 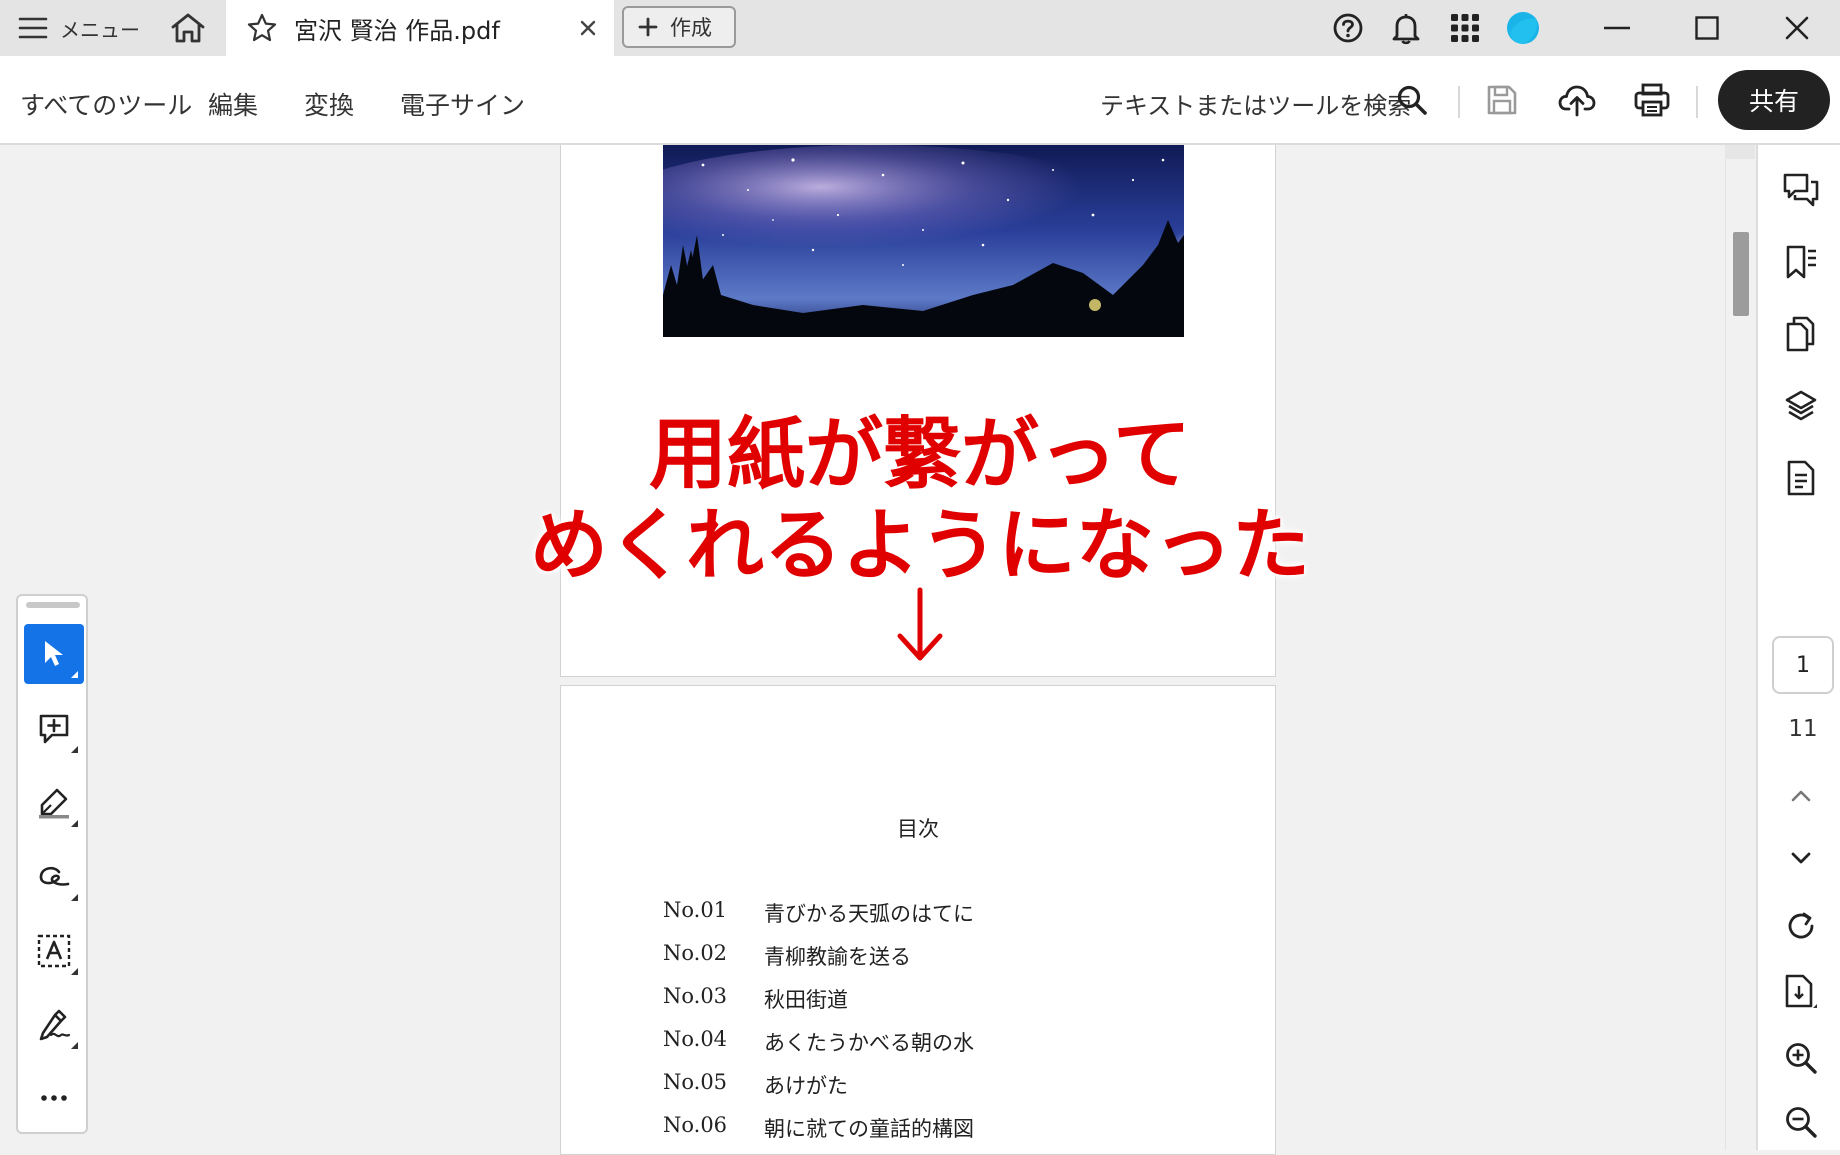 I want to click on more-tools-button, so click(x=54, y=1098).